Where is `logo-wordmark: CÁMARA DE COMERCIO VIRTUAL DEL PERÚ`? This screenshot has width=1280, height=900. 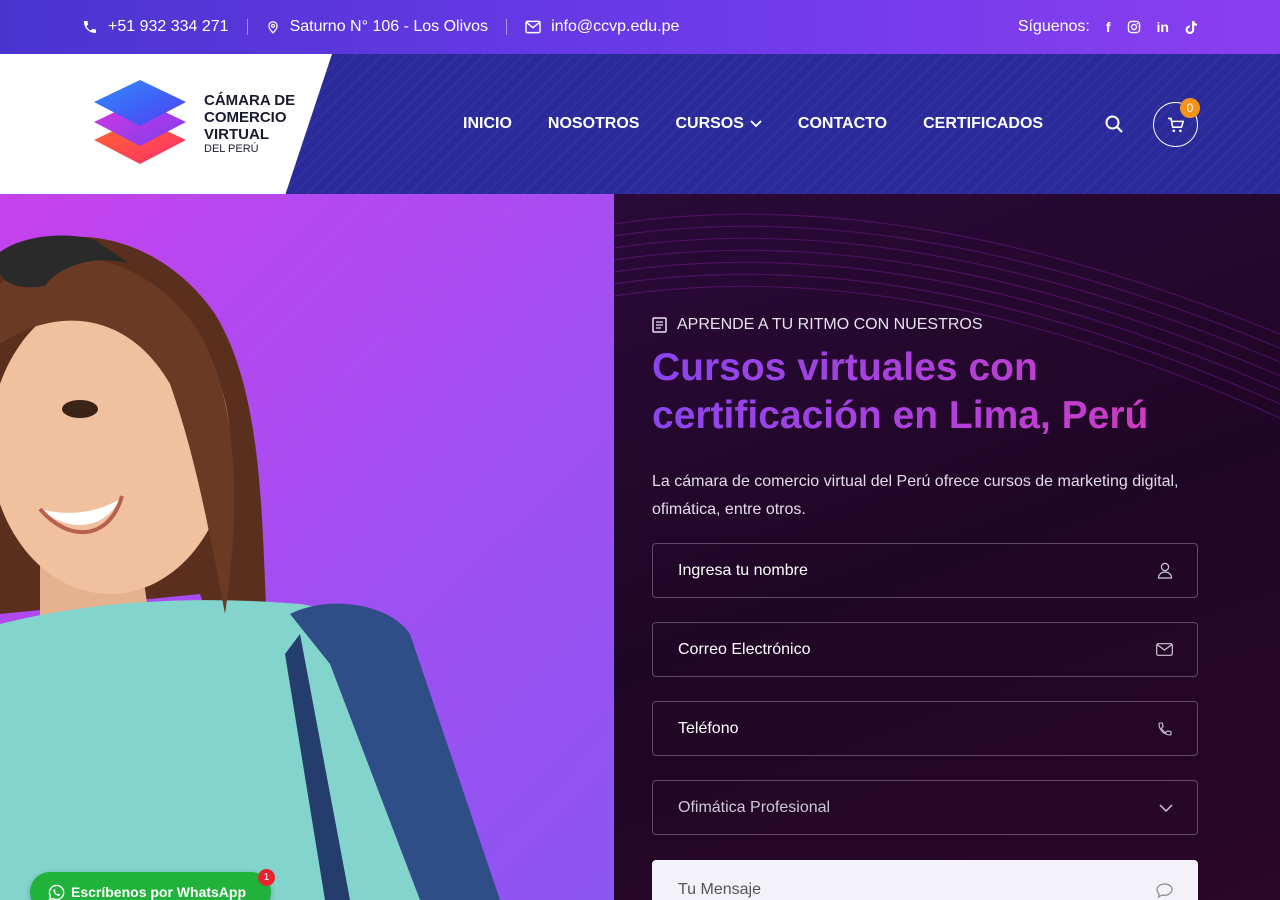
logo-wordmark: CÁMARA DE COMERCIO VIRTUAL DEL PERÚ is located at coordinates (249, 124).